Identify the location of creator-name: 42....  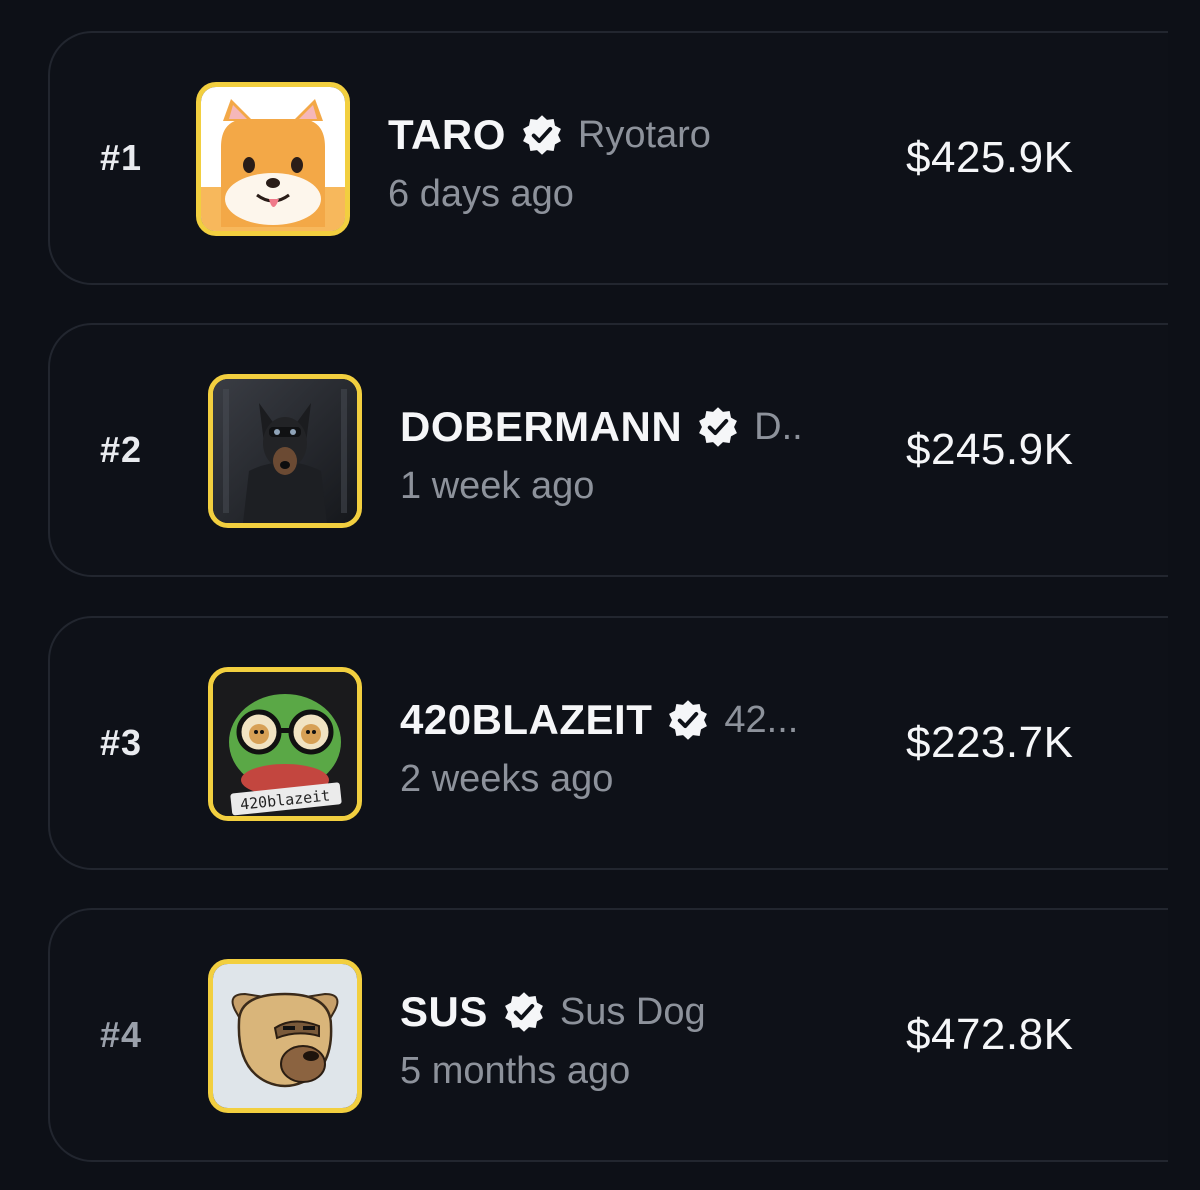
(761, 720).